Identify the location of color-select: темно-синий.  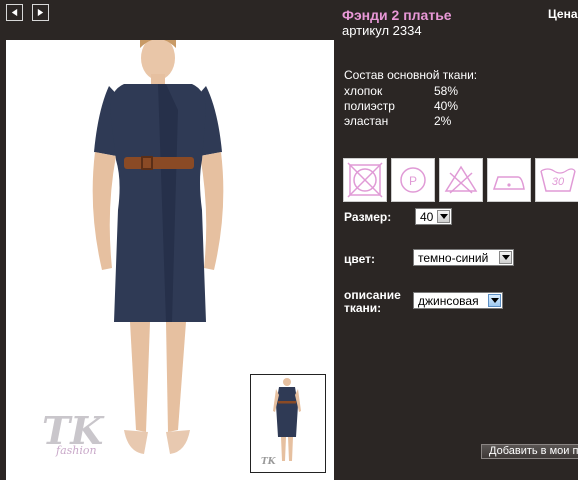
(463, 257).